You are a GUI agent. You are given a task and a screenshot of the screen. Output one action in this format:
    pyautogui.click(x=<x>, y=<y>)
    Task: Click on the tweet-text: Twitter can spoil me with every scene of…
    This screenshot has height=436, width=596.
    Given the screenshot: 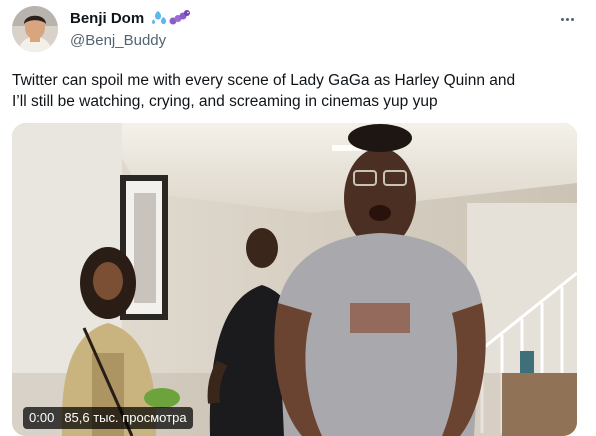 What is the action you would take?
    pyautogui.click(x=264, y=91)
    